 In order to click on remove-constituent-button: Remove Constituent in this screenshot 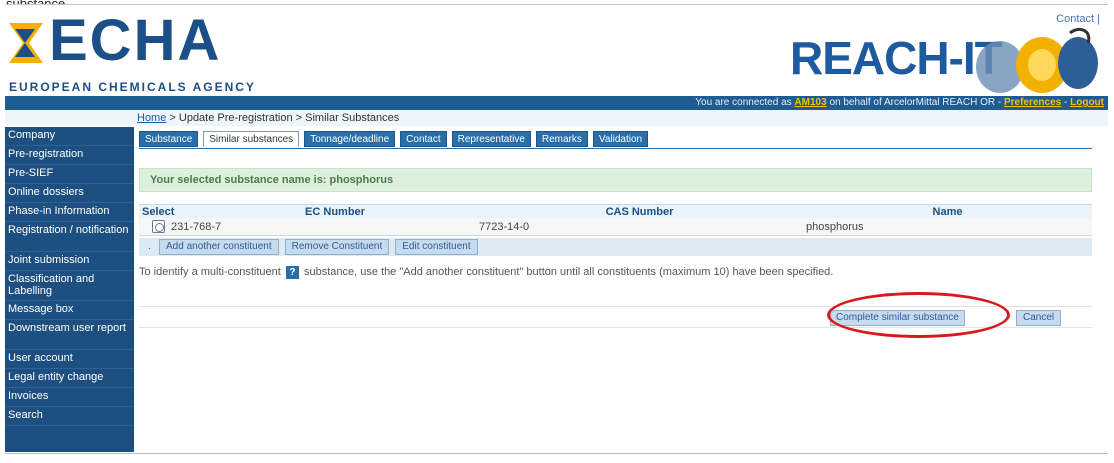, I will do `click(337, 247)`.